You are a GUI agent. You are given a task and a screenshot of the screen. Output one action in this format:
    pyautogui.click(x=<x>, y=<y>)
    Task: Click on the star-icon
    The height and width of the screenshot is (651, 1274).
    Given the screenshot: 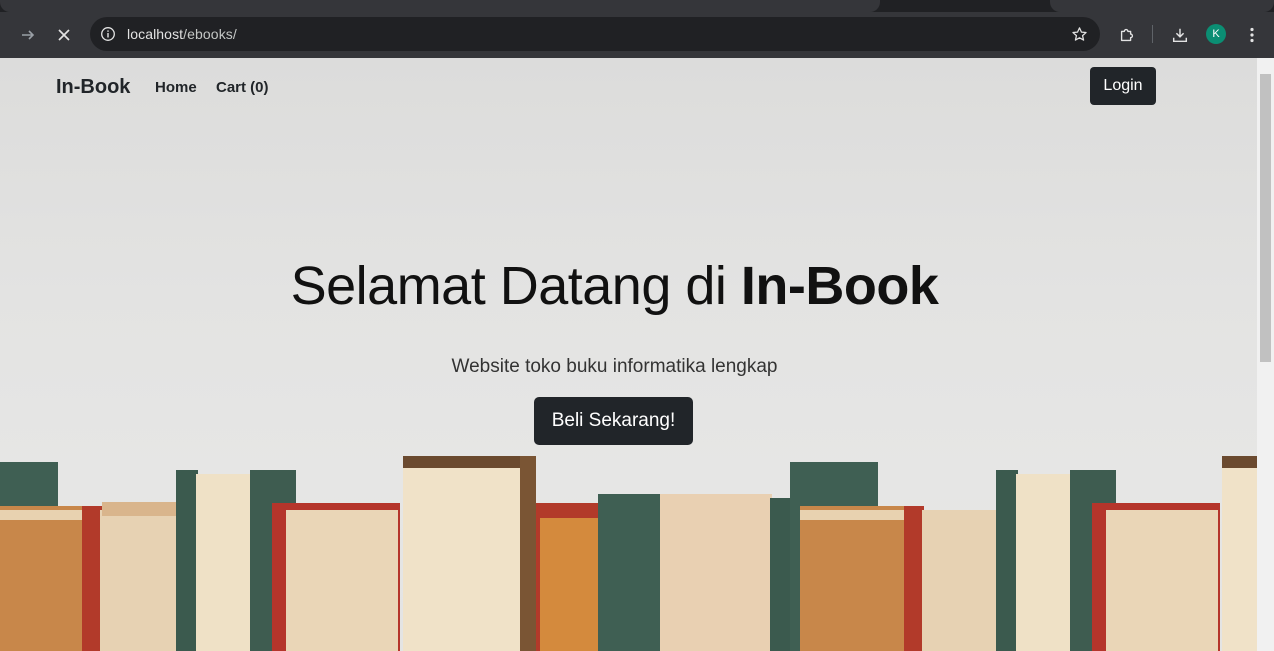 What is the action you would take?
    pyautogui.click(x=1079, y=33)
    